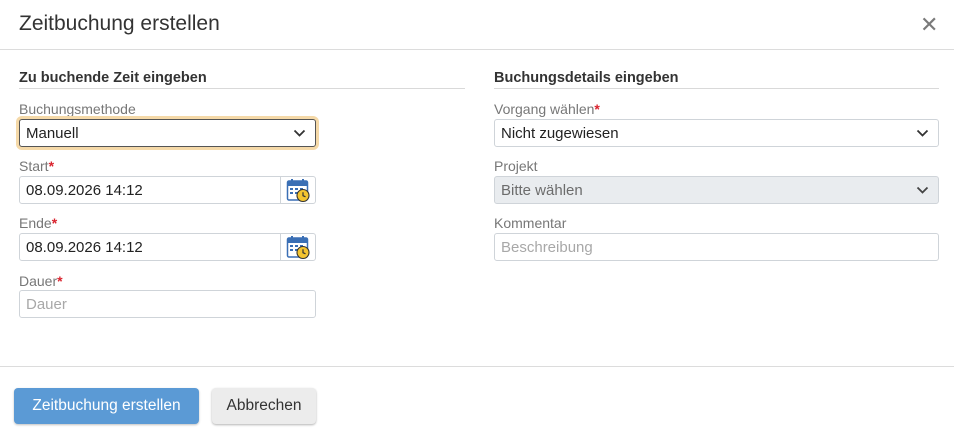 Image resolution: width=954 pixels, height=439 pixels. What do you see at coordinates (119, 23) in the screenshot?
I see `dialog-title: Zeitbuchung erstellen` at bounding box center [119, 23].